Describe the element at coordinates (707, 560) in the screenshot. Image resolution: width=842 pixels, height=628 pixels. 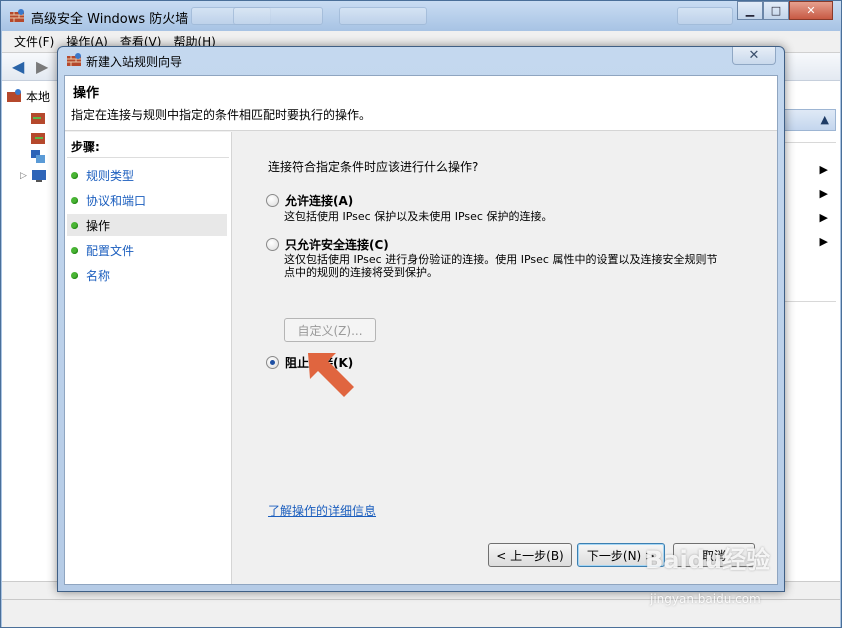
I see `watermark-logo: Baidu经验` at that location.